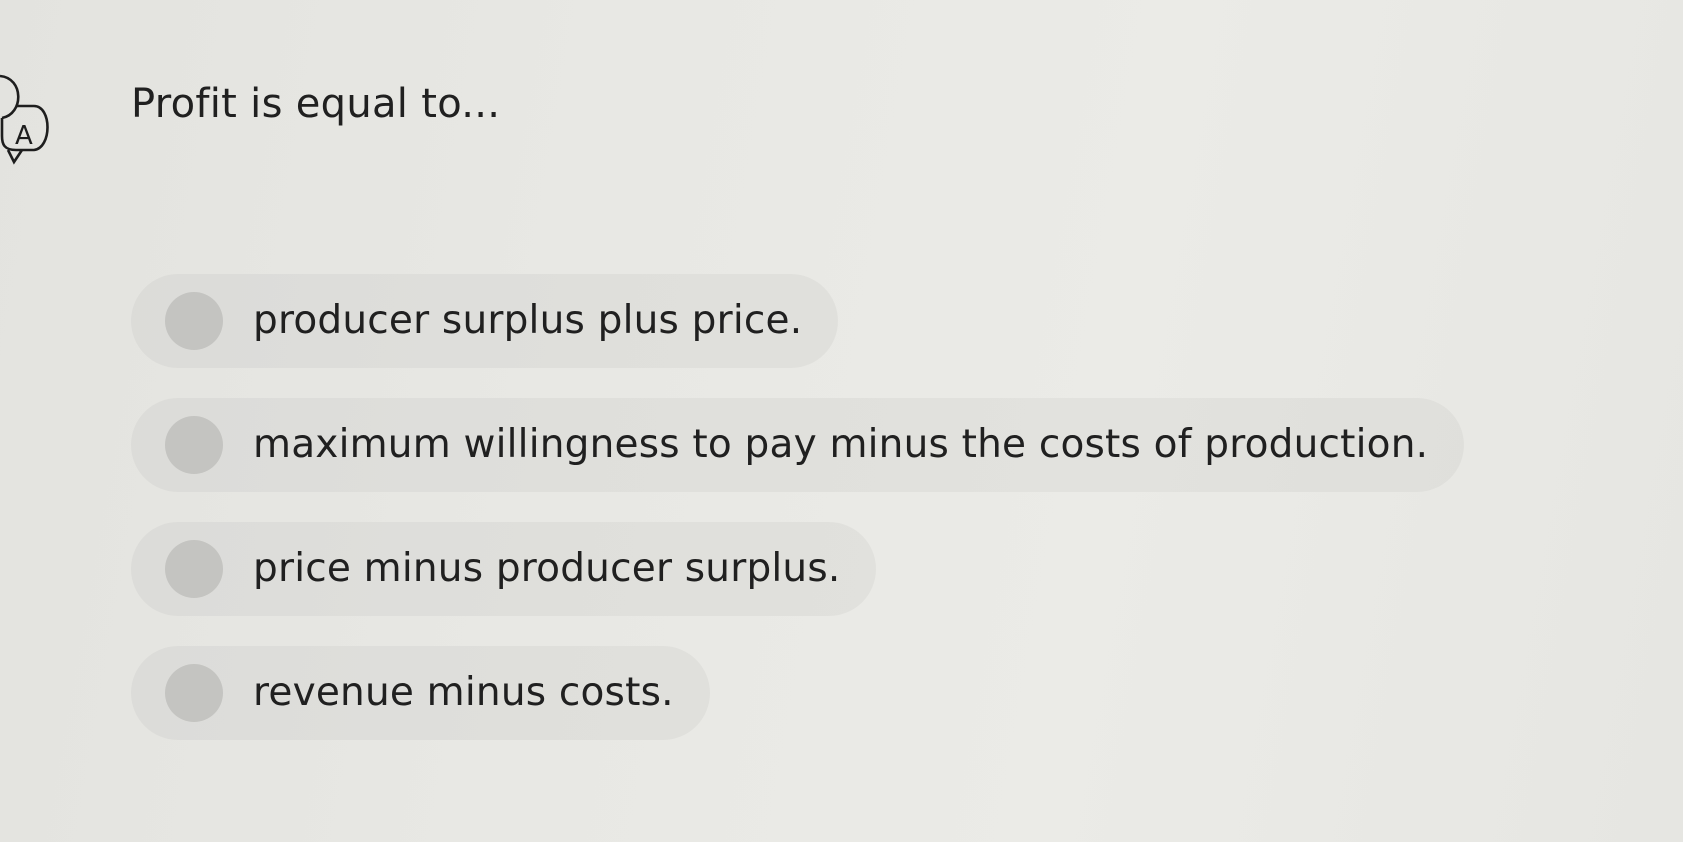  Describe the element at coordinates (24, 136) in the screenshot. I see `translate-icon-glyph: A` at that location.